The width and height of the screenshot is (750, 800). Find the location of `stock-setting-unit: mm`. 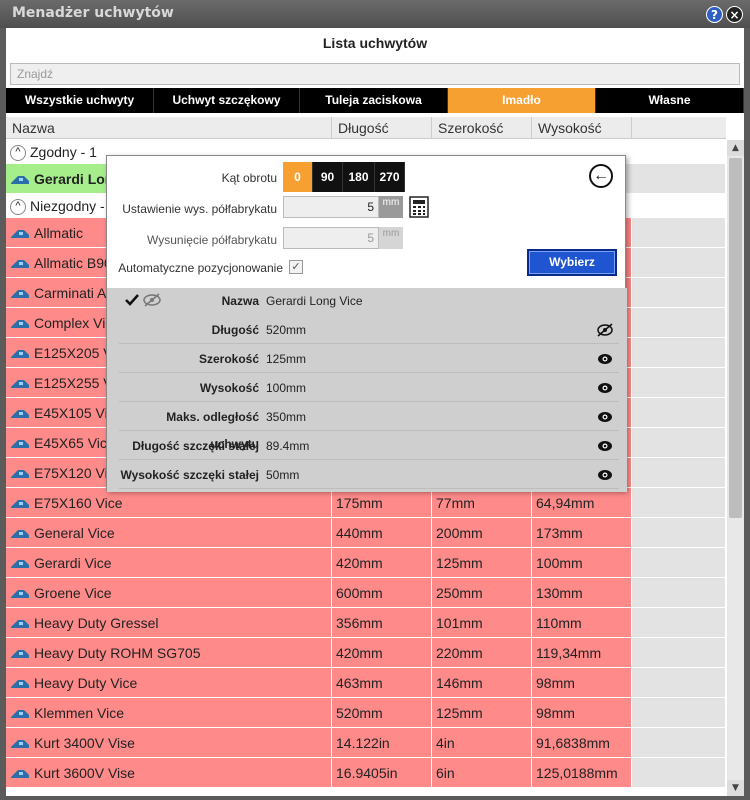

stock-setting-unit: mm is located at coordinates (391, 207).